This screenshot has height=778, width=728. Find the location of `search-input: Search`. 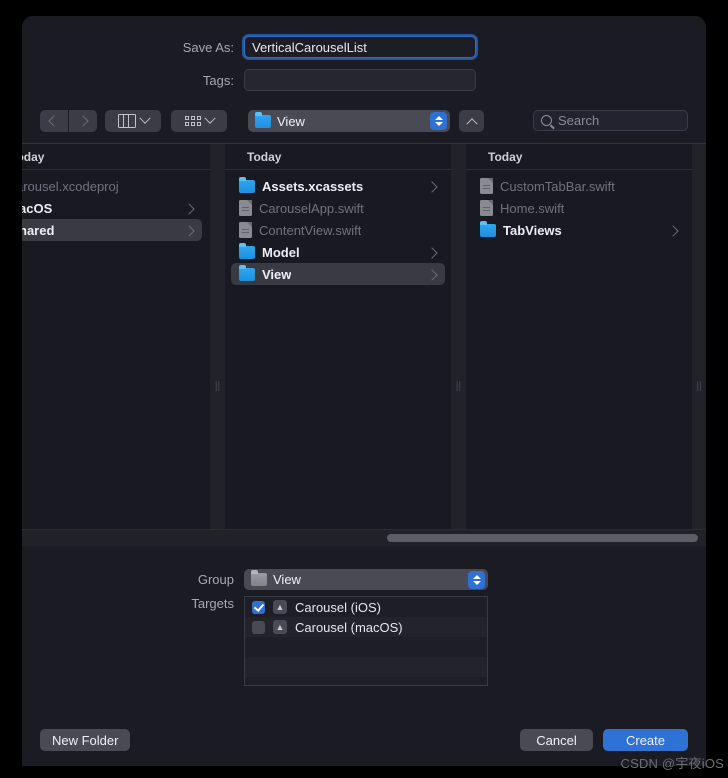

search-input: Search is located at coordinates (610, 120).